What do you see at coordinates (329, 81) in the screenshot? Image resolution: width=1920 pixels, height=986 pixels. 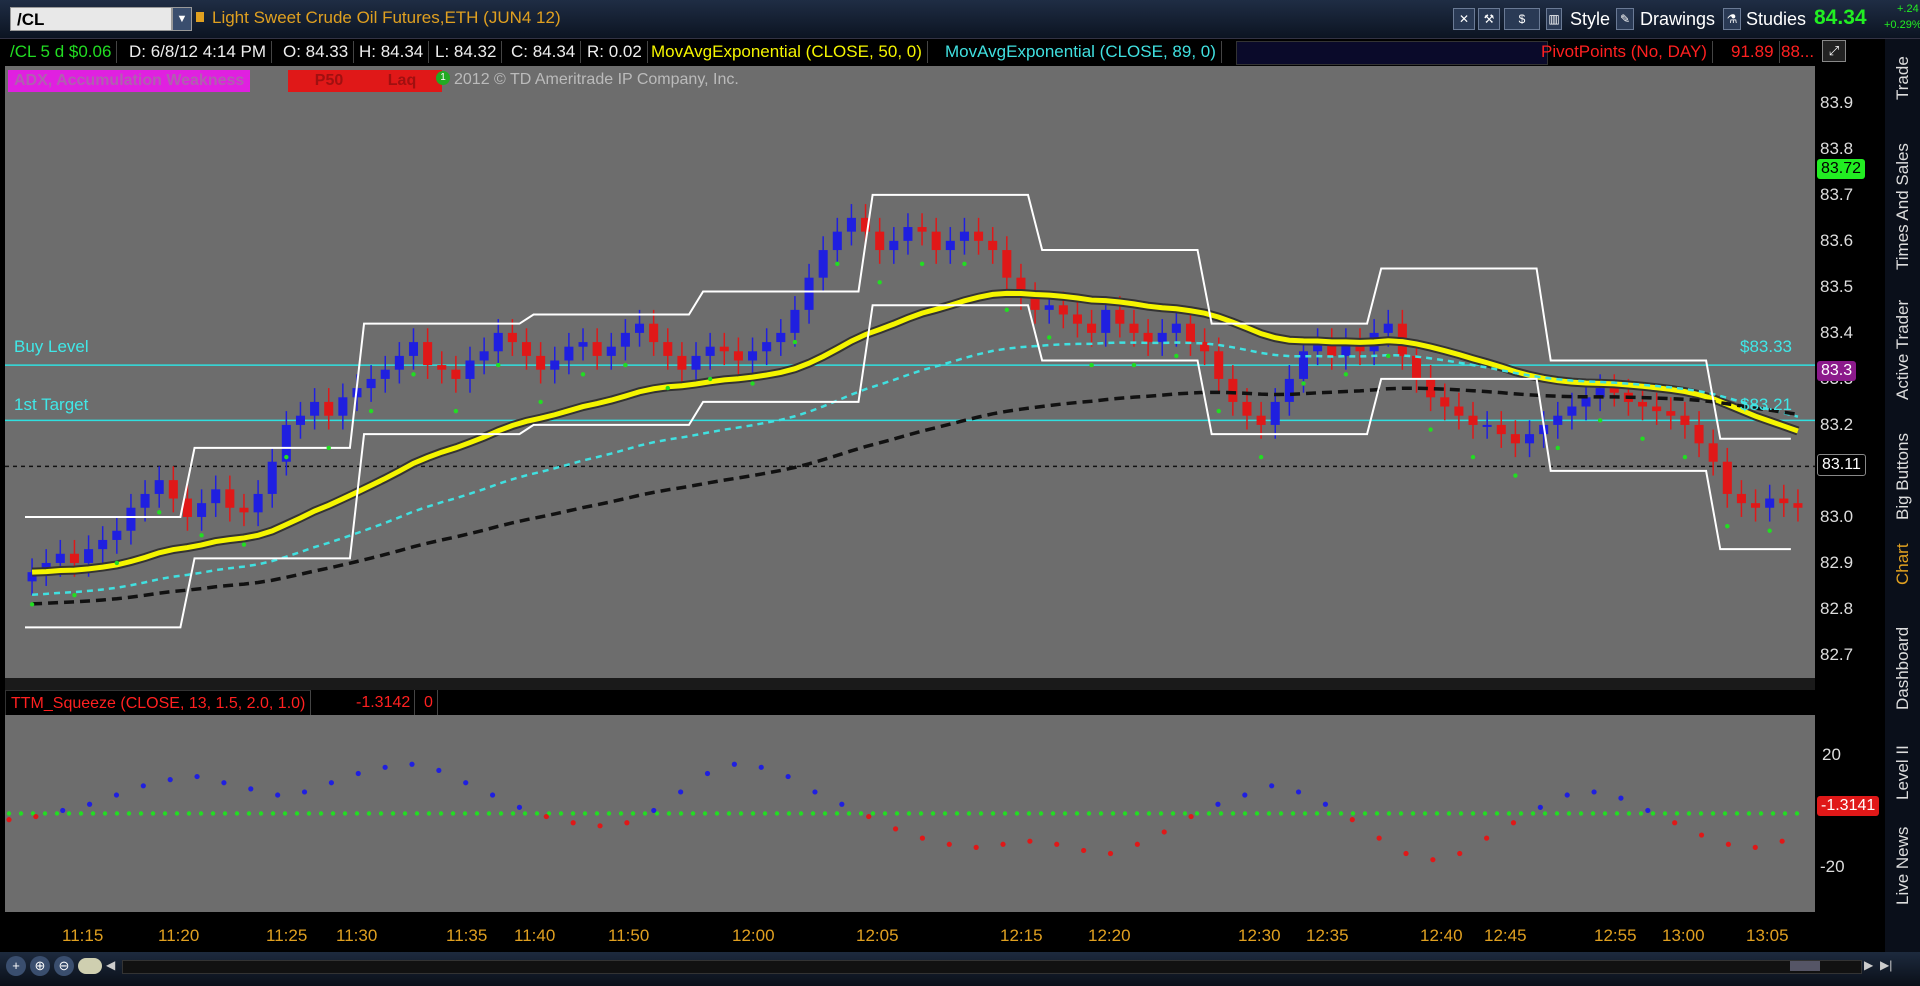 I see `p50-study-label: P50` at bounding box center [329, 81].